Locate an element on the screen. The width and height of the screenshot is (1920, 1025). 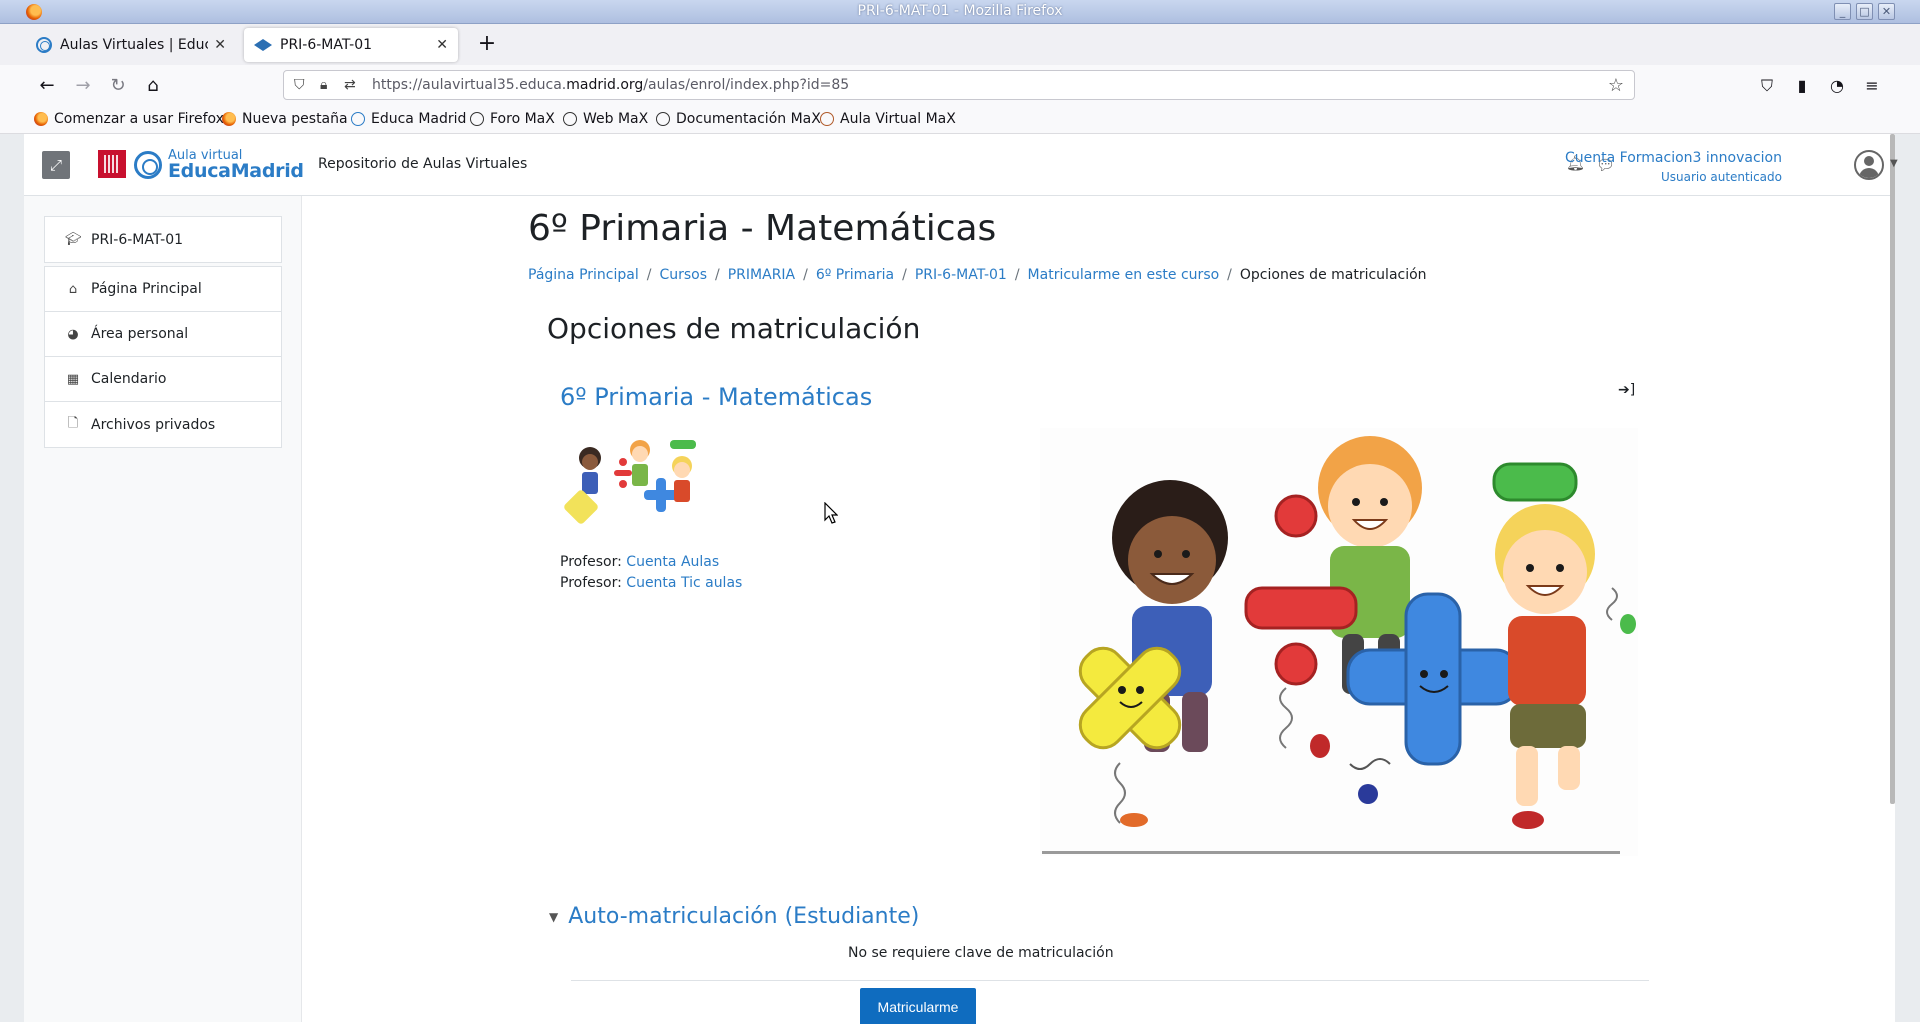
educamadrid-icon is located at coordinates (358, 119).